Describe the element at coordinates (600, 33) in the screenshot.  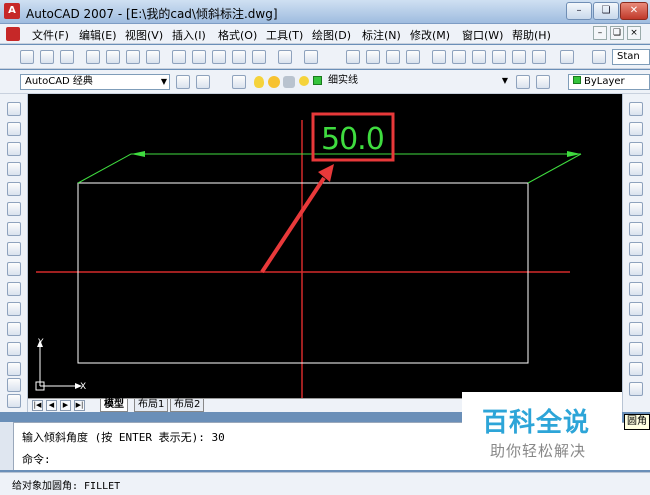
I see `doc-minimize-button: –` at that location.